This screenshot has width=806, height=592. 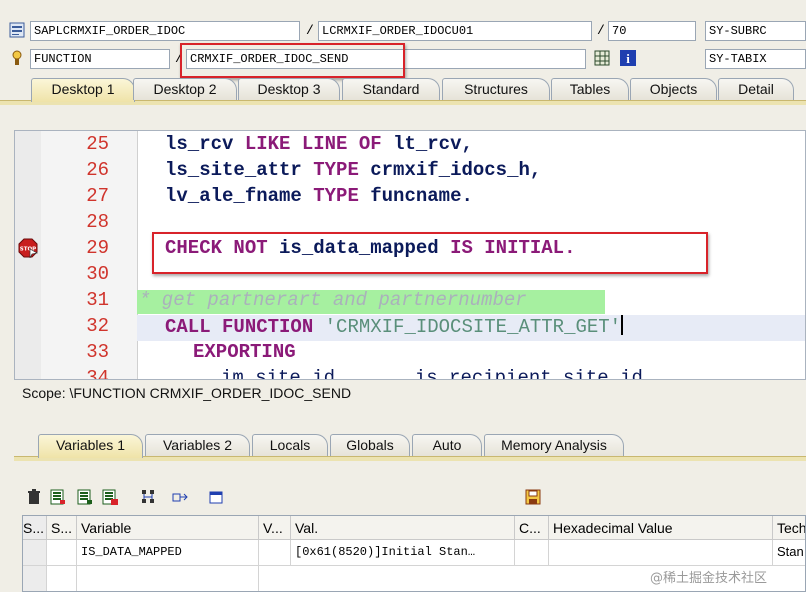 I want to click on line-number: 32, so click(x=97, y=326).